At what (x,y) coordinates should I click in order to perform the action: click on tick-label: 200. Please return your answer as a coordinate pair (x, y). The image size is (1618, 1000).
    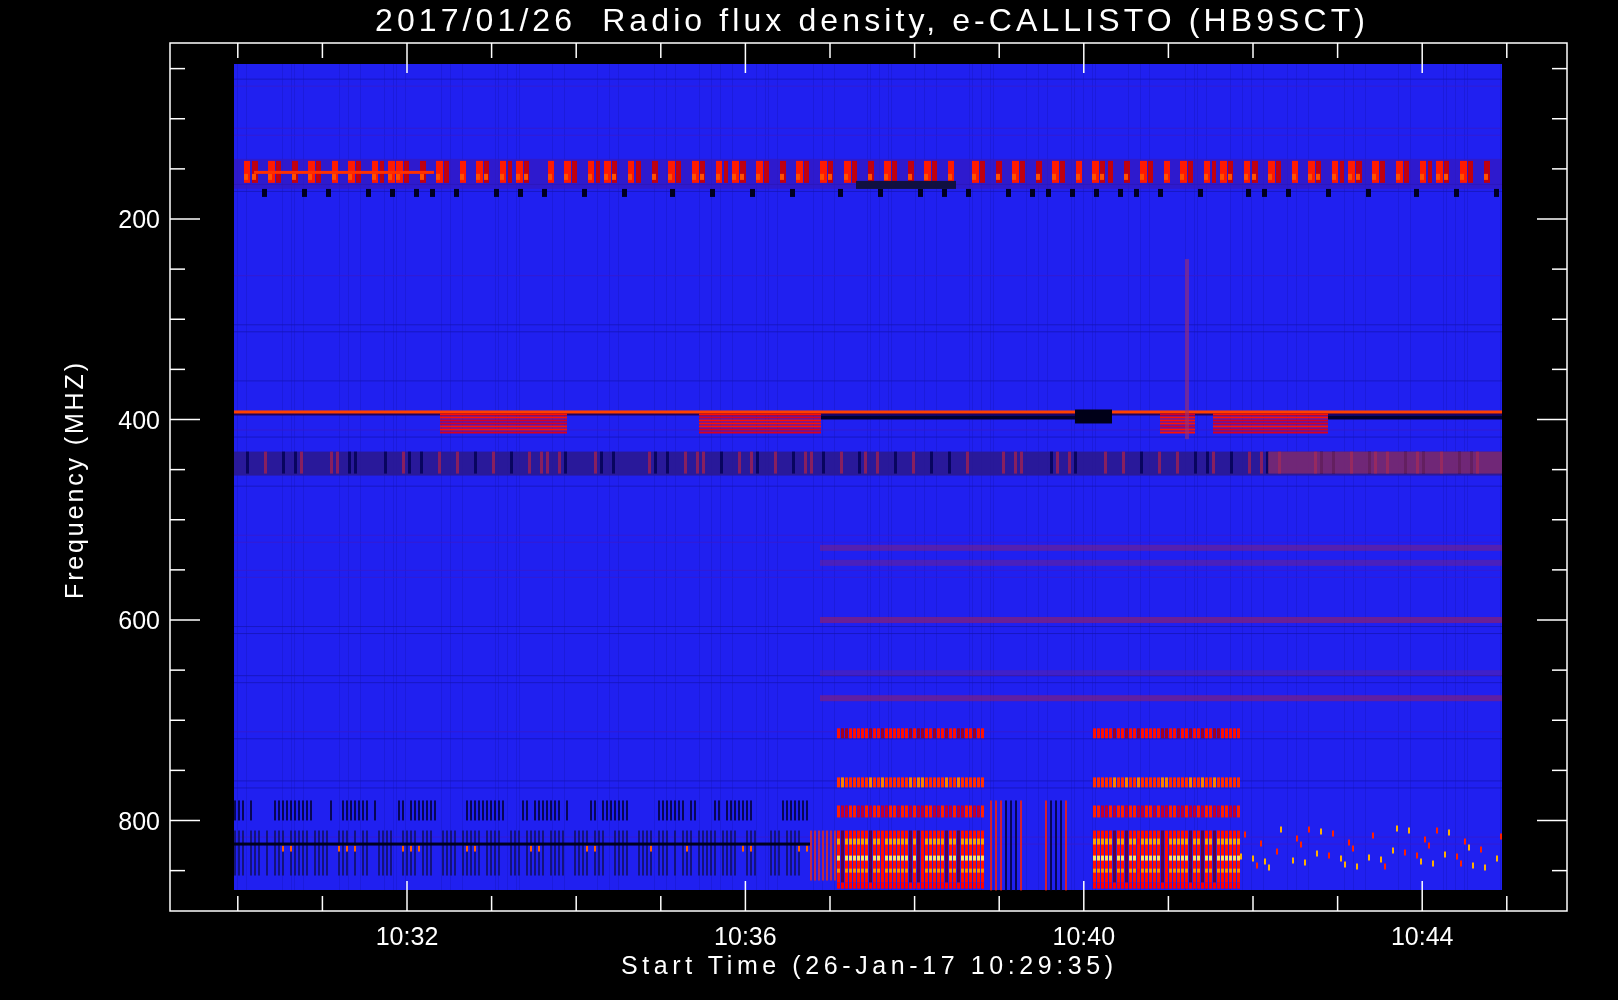
    Looking at the image, I should click on (139, 219).